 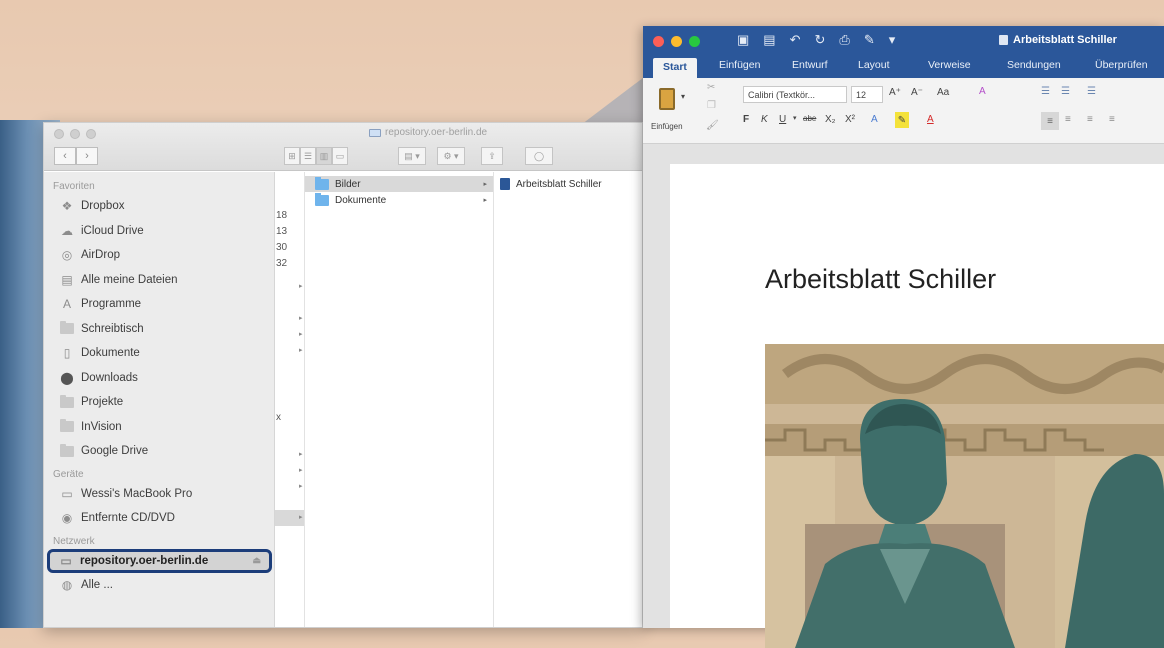 What do you see at coordinates (667, 126) in the screenshot?
I see `paste-label: Einfügen` at bounding box center [667, 126].